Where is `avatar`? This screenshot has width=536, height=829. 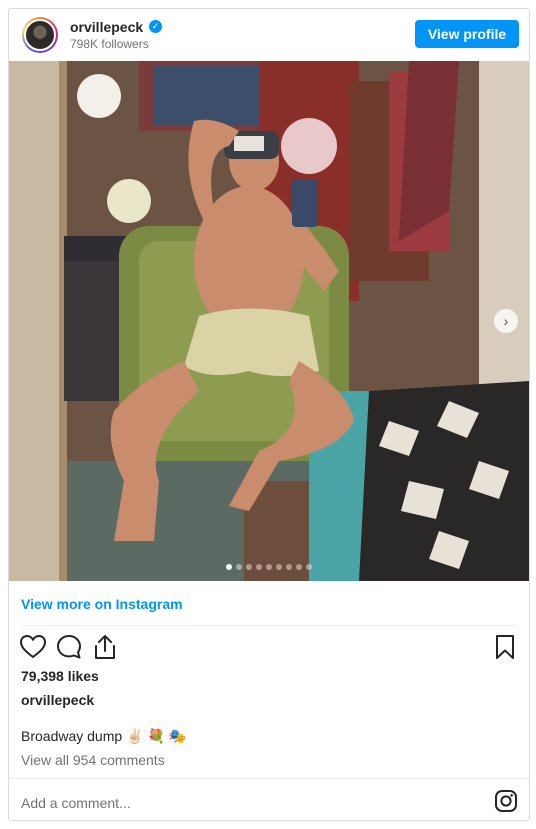 avatar is located at coordinates (40, 35).